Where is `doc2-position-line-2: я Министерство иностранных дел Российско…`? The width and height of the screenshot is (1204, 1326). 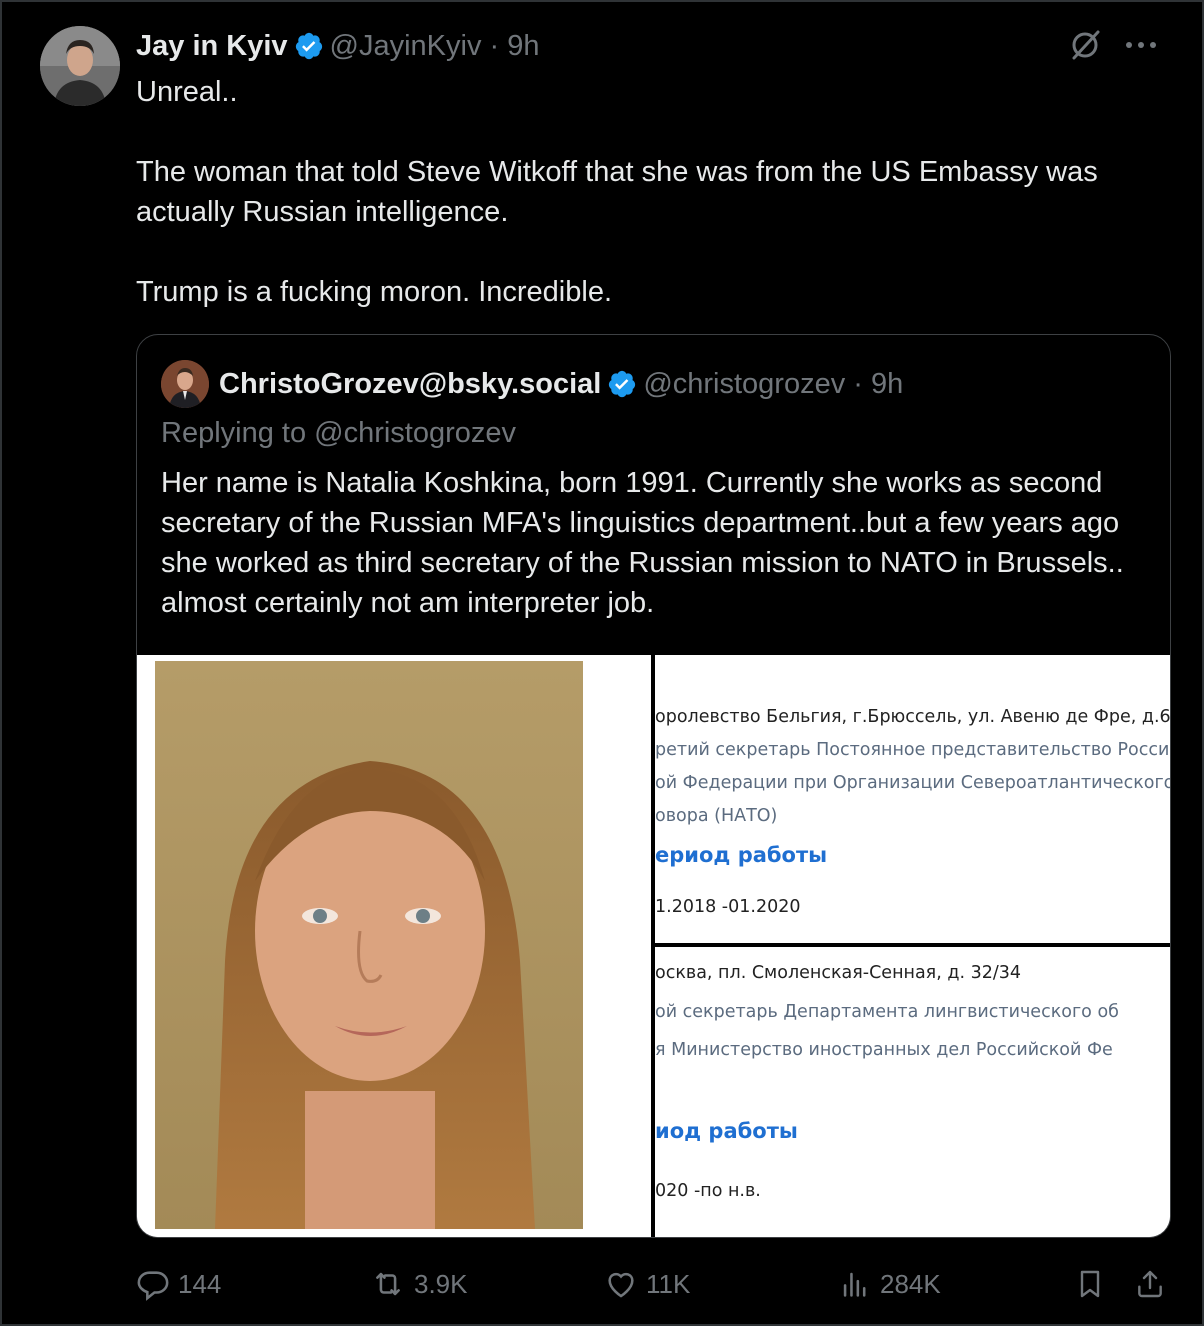
doc2-position-line-2: я Министерство иностранных дел Российско… is located at coordinates (884, 1050).